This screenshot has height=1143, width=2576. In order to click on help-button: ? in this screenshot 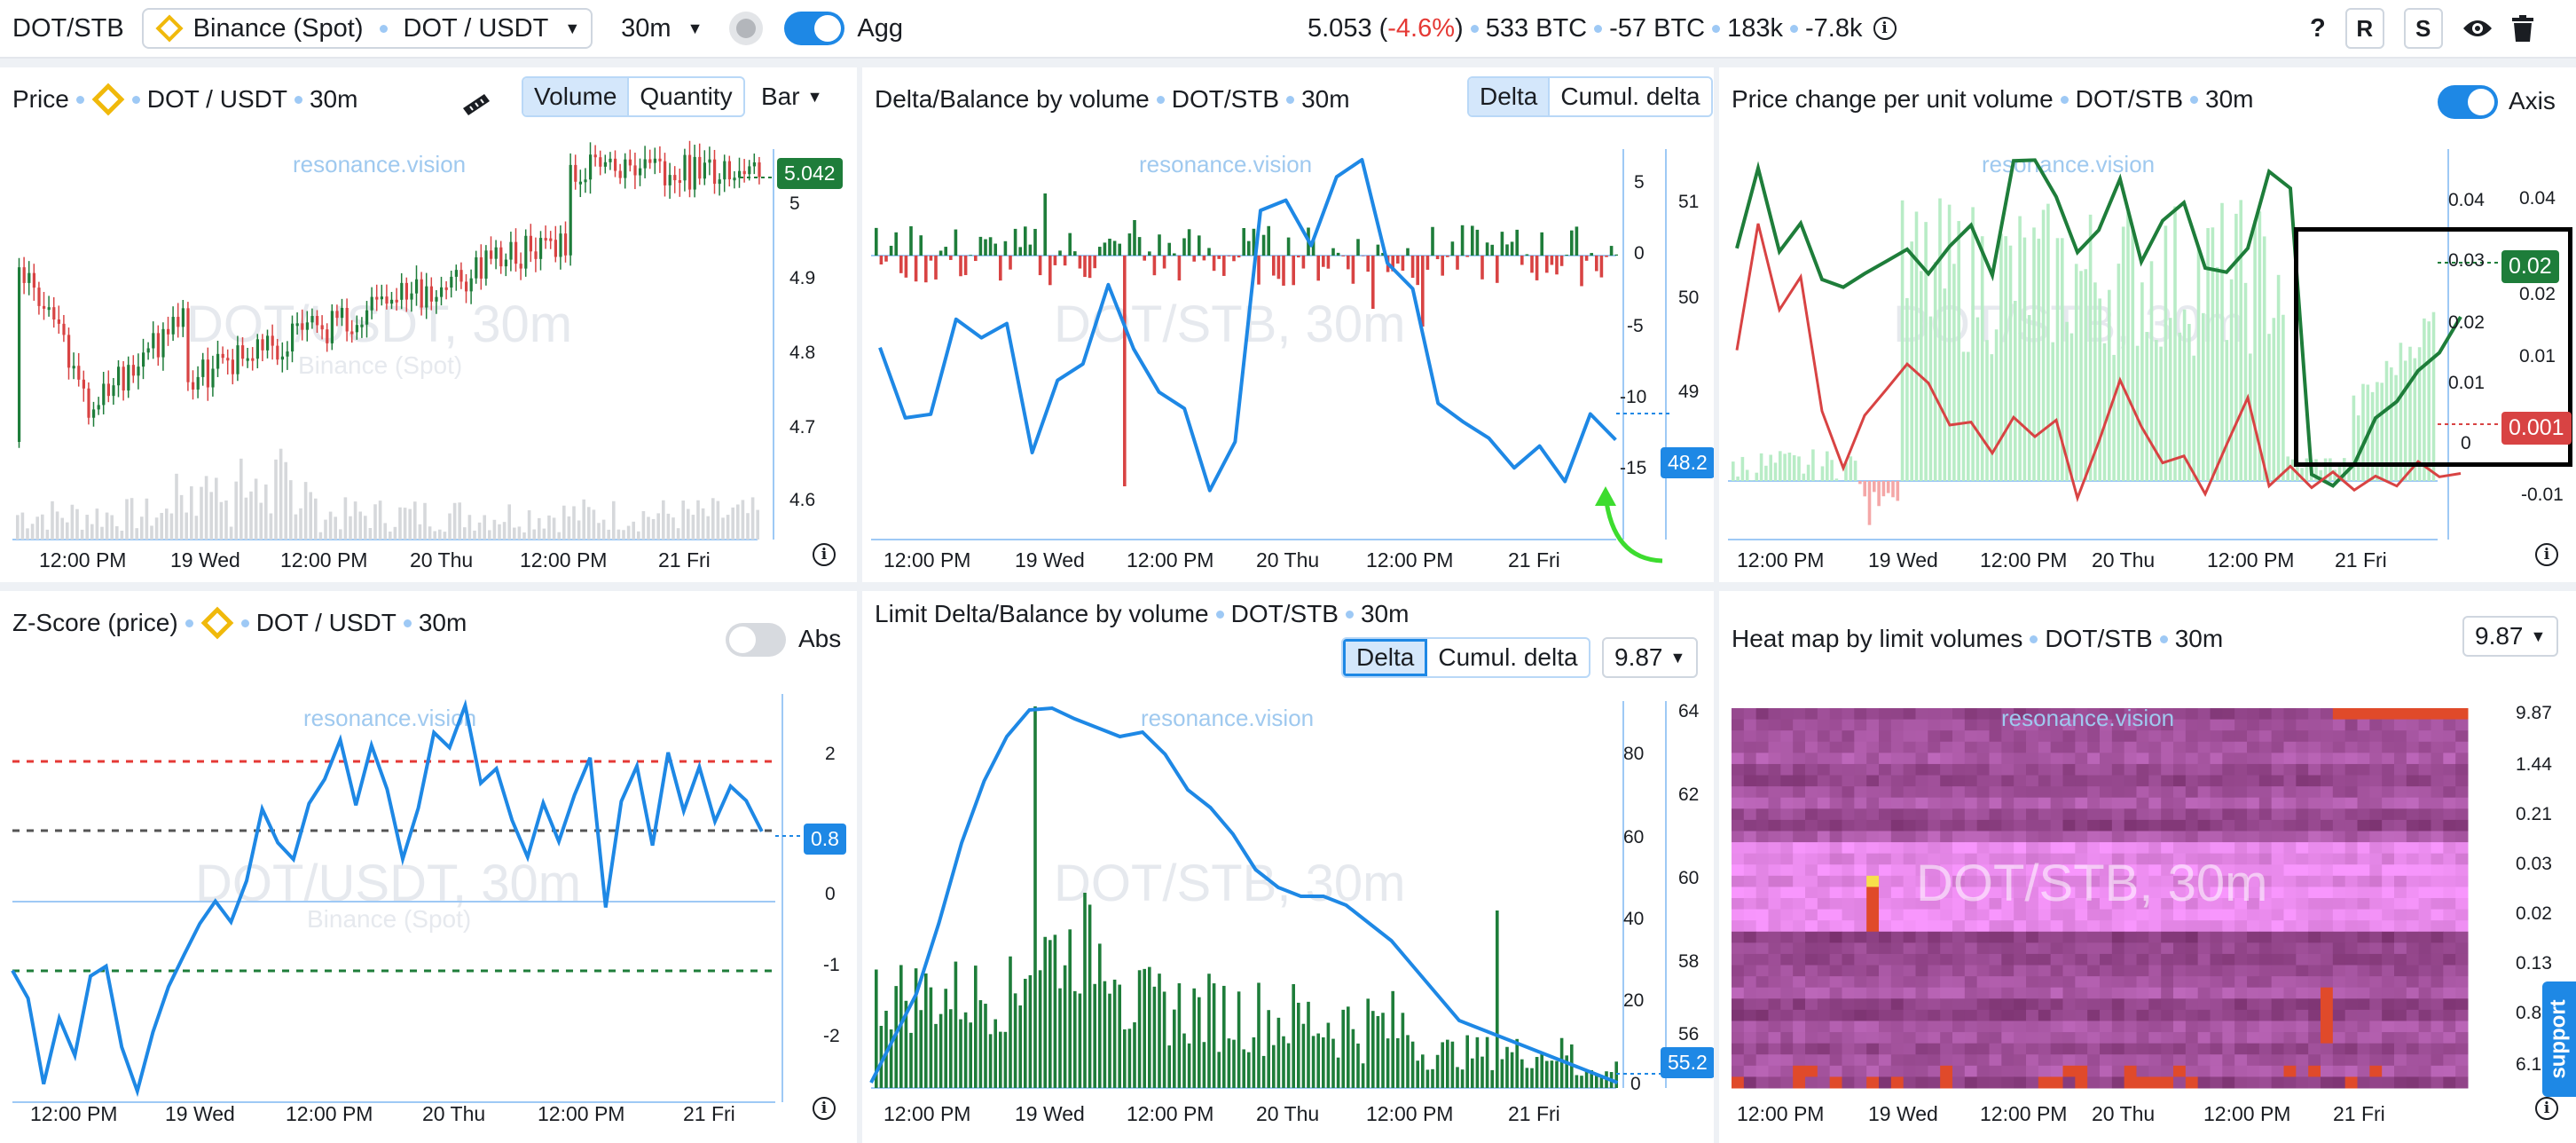, I will do `click(2318, 29)`.